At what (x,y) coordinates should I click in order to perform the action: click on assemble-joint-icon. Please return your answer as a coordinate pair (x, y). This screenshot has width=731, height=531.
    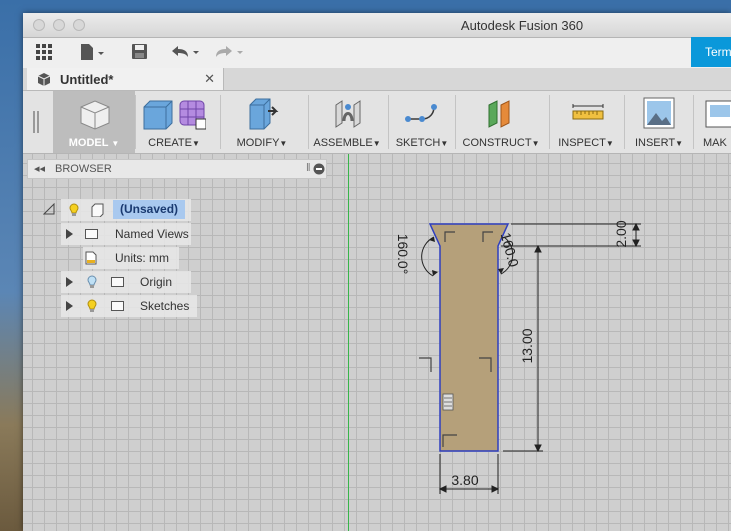
    Looking at the image, I should click on (348, 114).